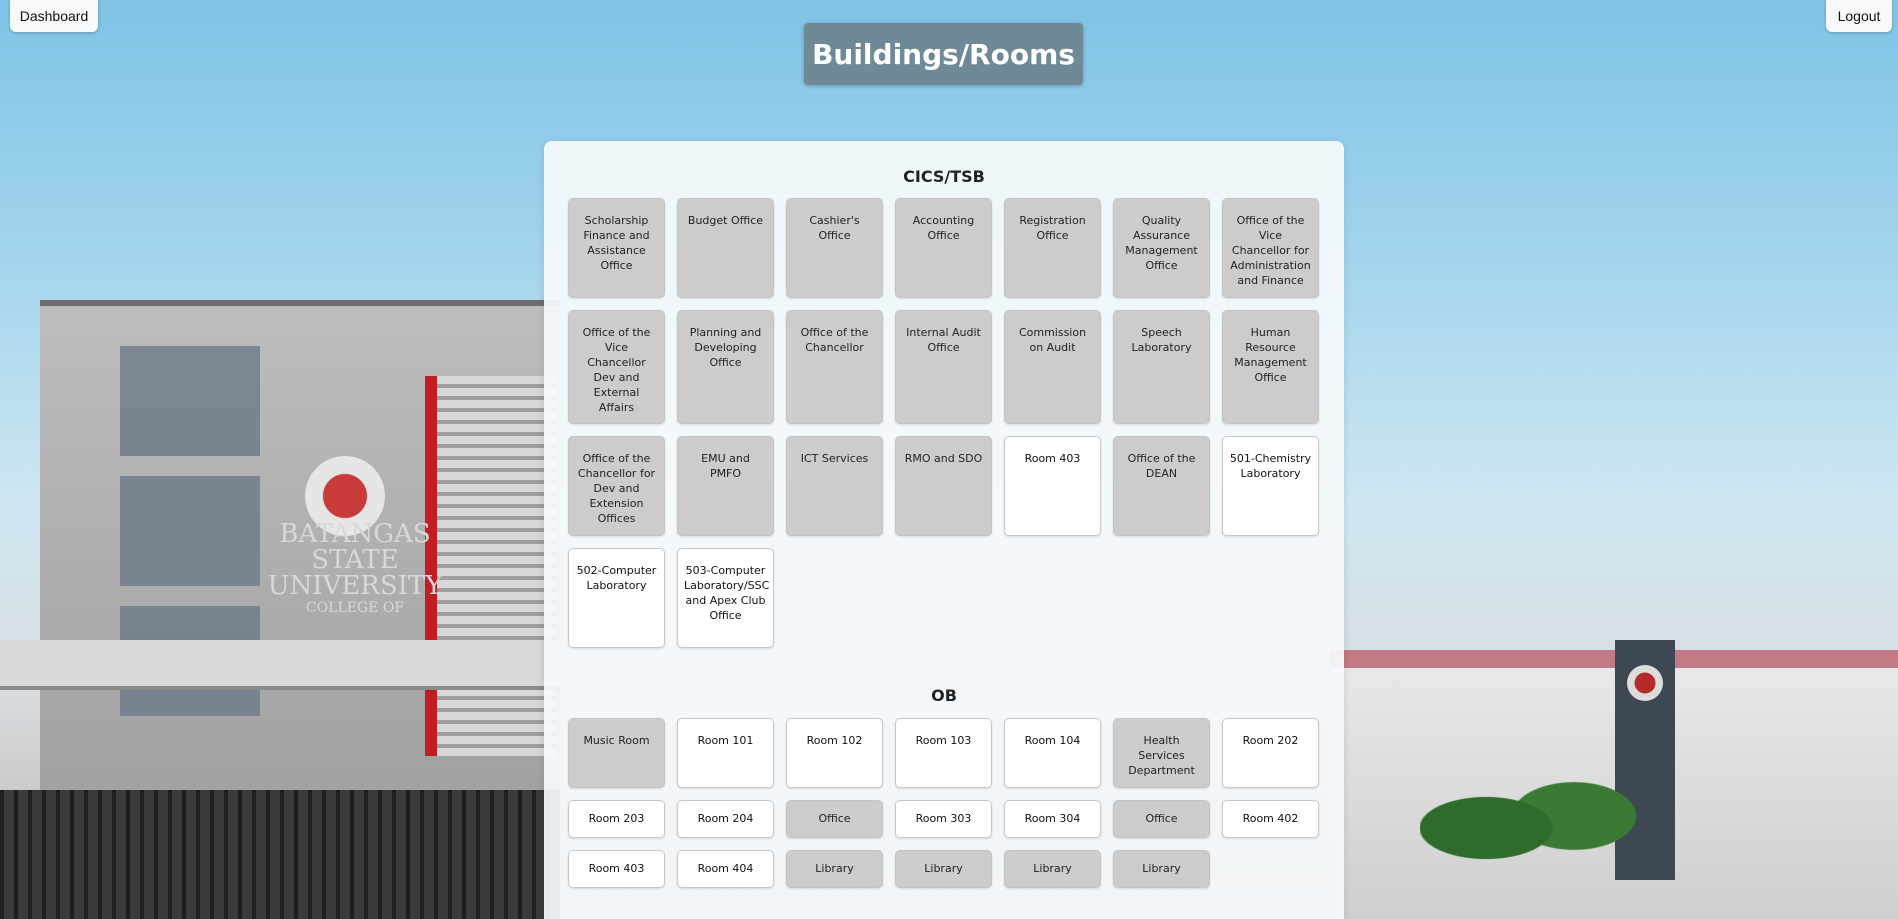 This screenshot has height=919, width=1898. What do you see at coordinates (1161, 367) in the screenshot?
I see `room-tile: Speech Laboratory` at bounding box center [1161, 367].